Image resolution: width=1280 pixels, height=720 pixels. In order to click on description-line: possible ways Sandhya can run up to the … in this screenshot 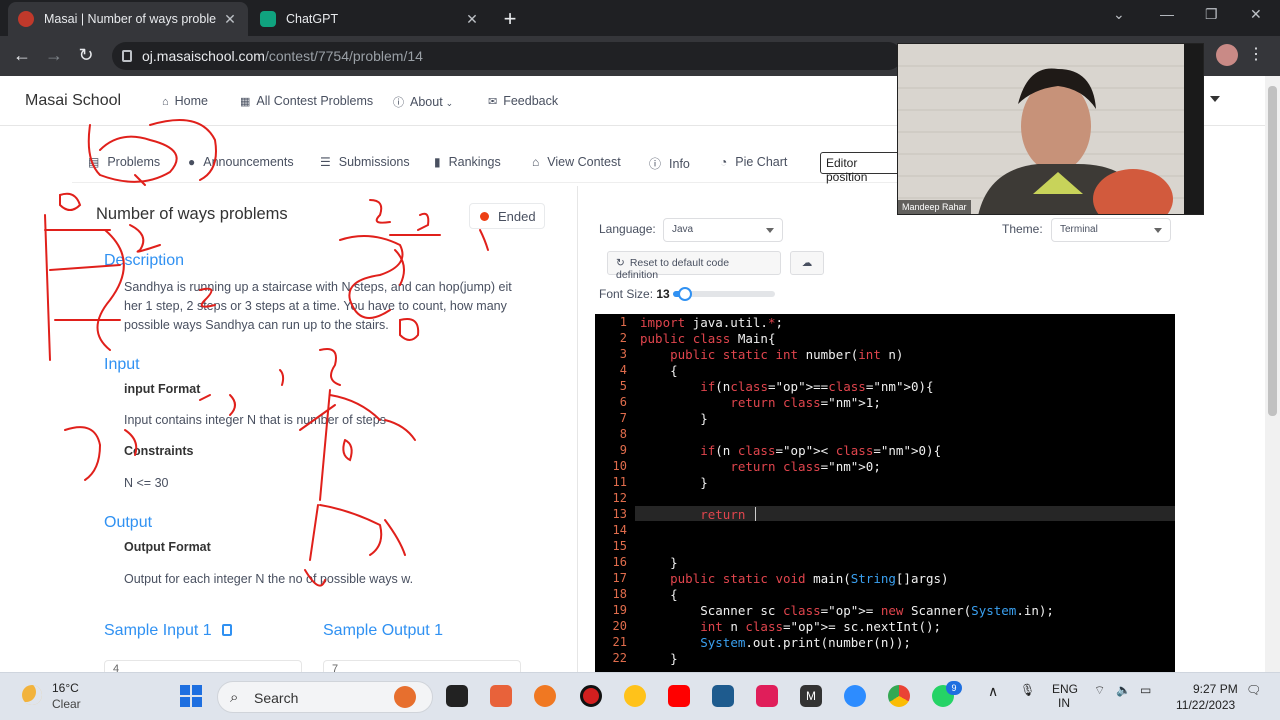, I will do `click(256, 325)`.